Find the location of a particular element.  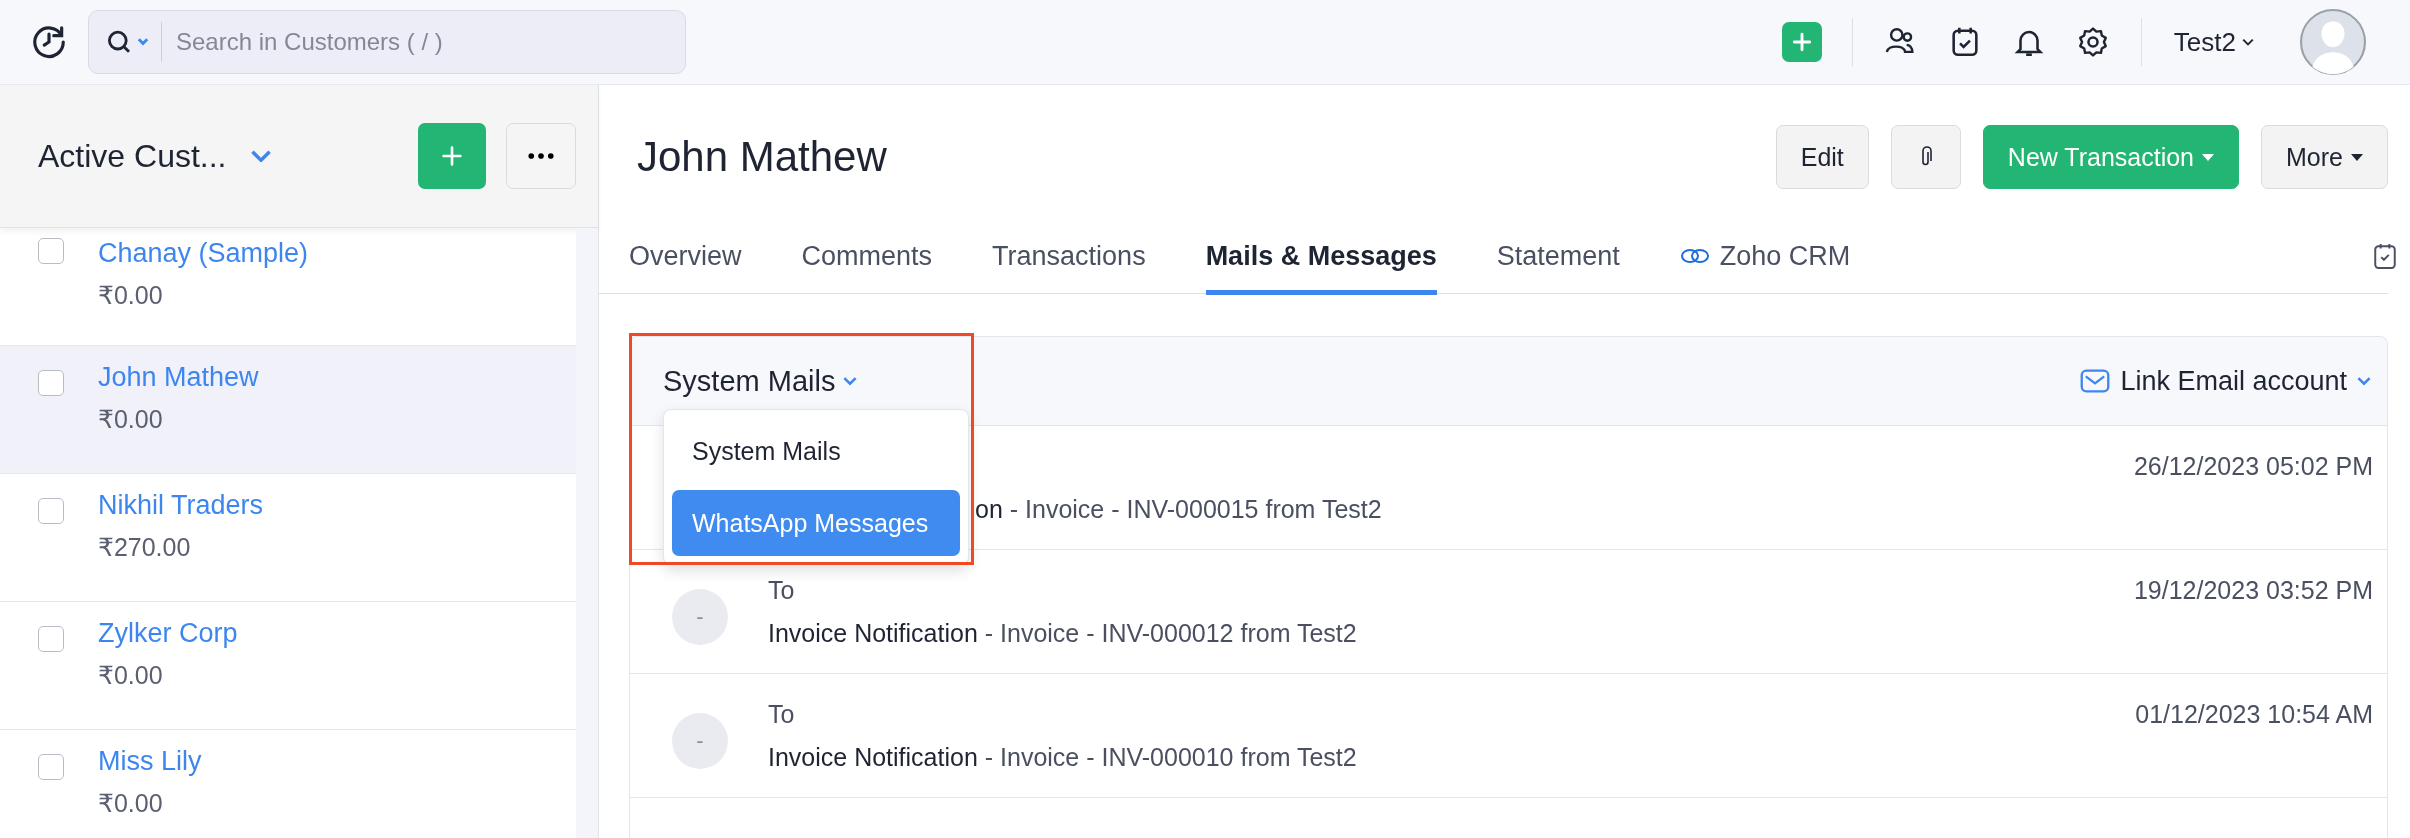

mail-subject: Invoice Notification - Invoice - INV-000012 from Test2 is located at coordinates (1062, 633).